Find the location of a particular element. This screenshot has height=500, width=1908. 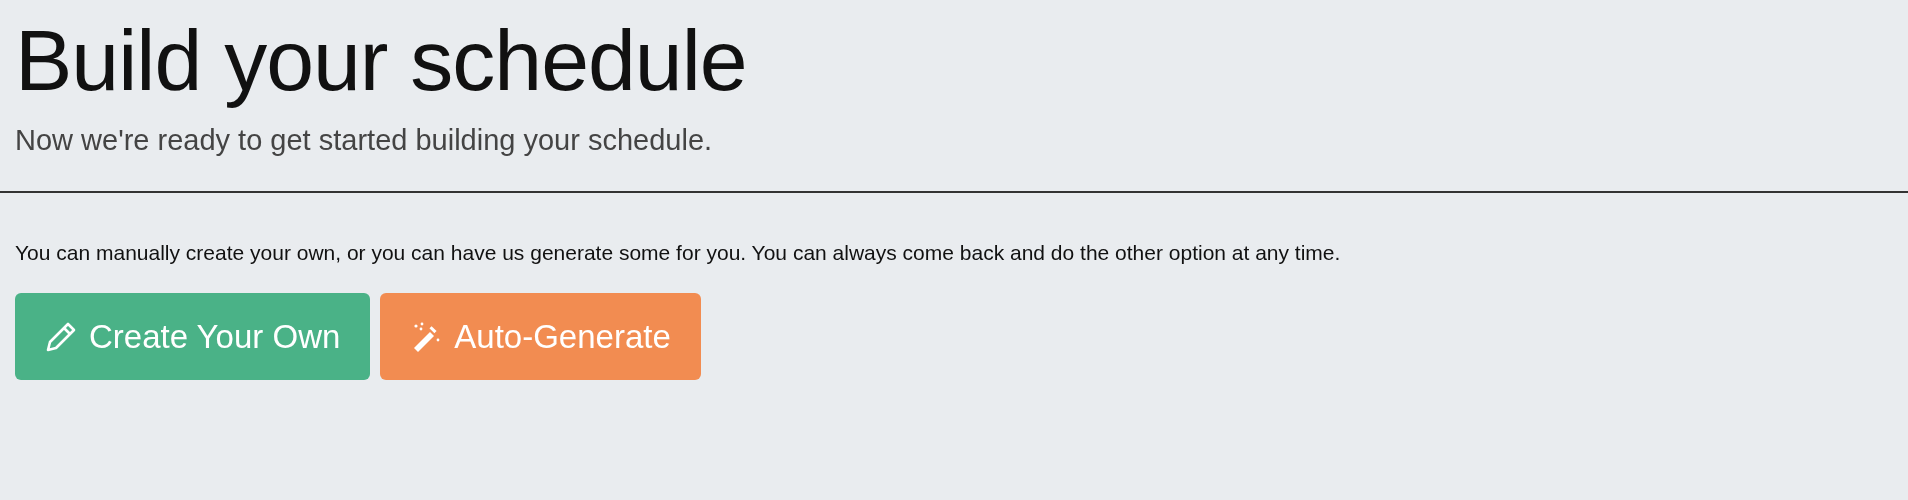

page-subtitle: Now we're ready to get started building your schedule. is located at coordinates (364, 140).